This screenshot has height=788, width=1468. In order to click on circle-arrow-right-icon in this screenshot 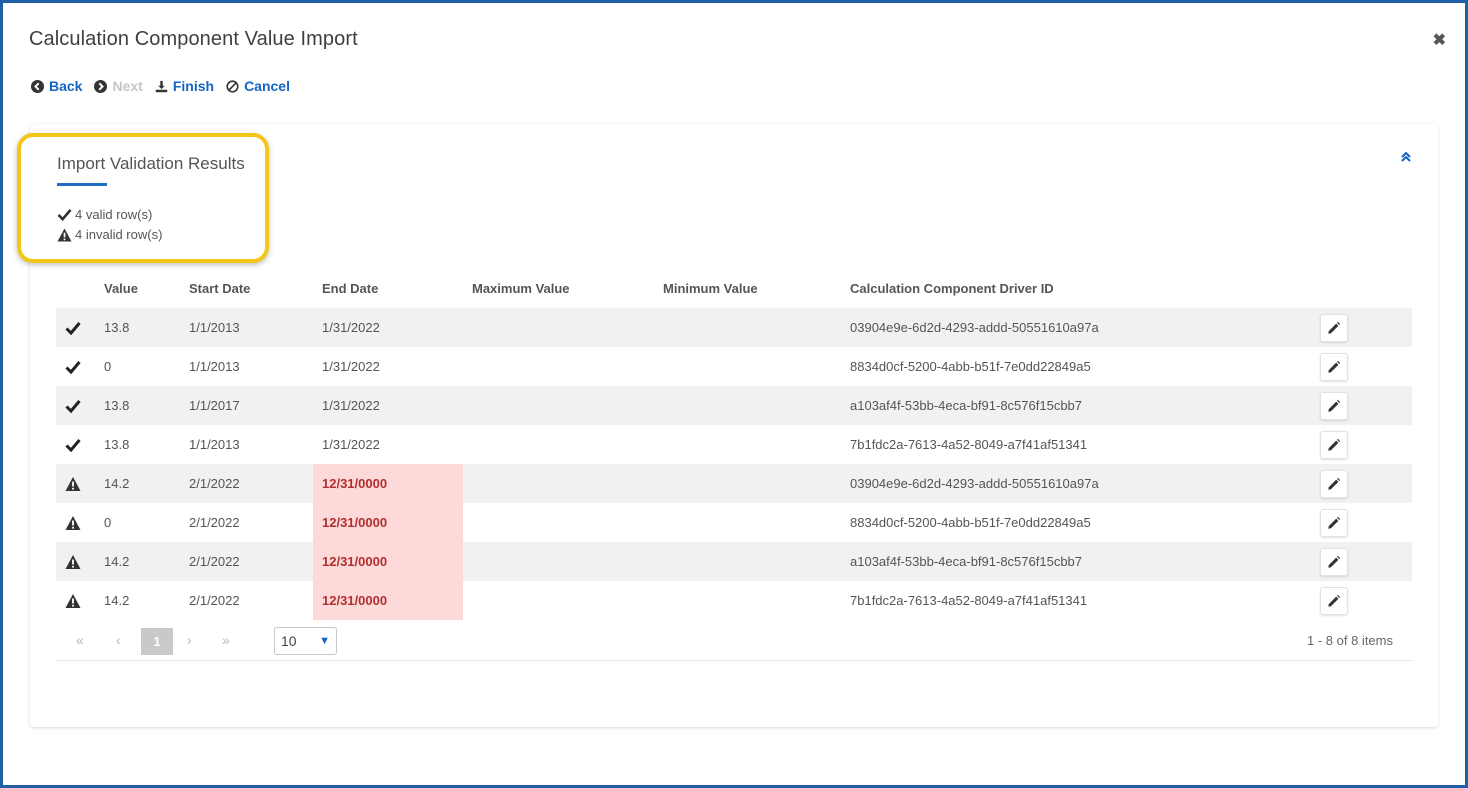, I will do `click(101, 86)`.